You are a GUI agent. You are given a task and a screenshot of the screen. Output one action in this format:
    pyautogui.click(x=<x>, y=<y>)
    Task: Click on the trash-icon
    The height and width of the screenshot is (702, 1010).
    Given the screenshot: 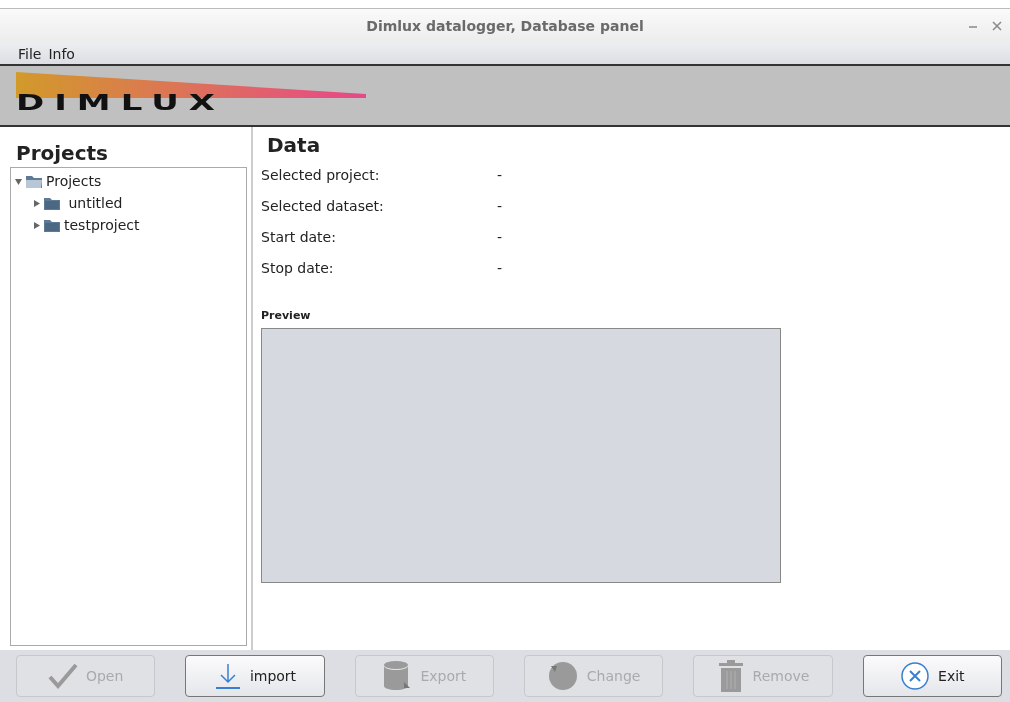 What is the action you would take?
    pyautogui.click(x=730, y=676)
    